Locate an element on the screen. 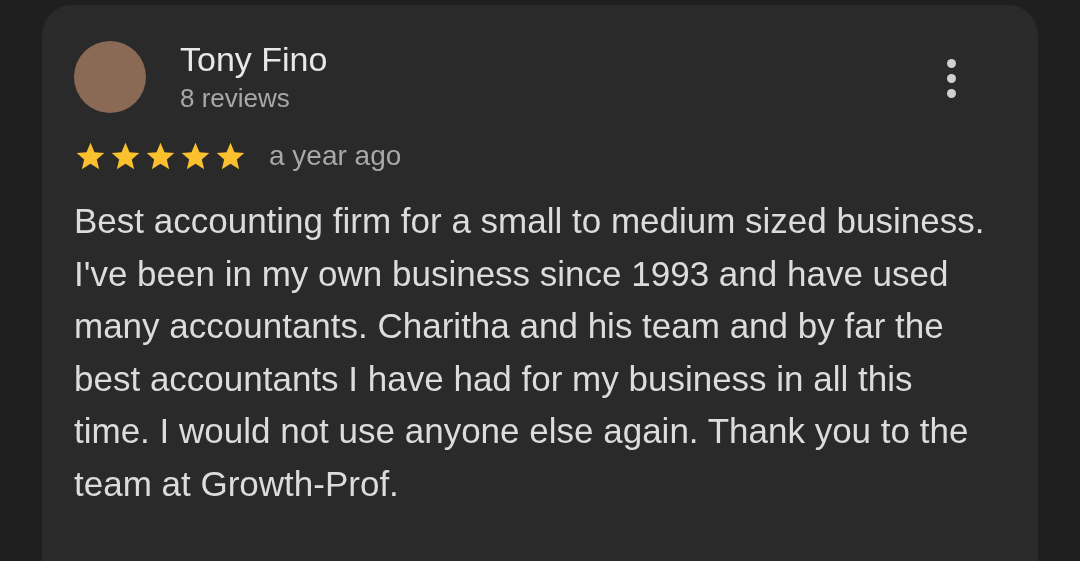  author-name: Tony Fino is located at coordinates (254, 59).